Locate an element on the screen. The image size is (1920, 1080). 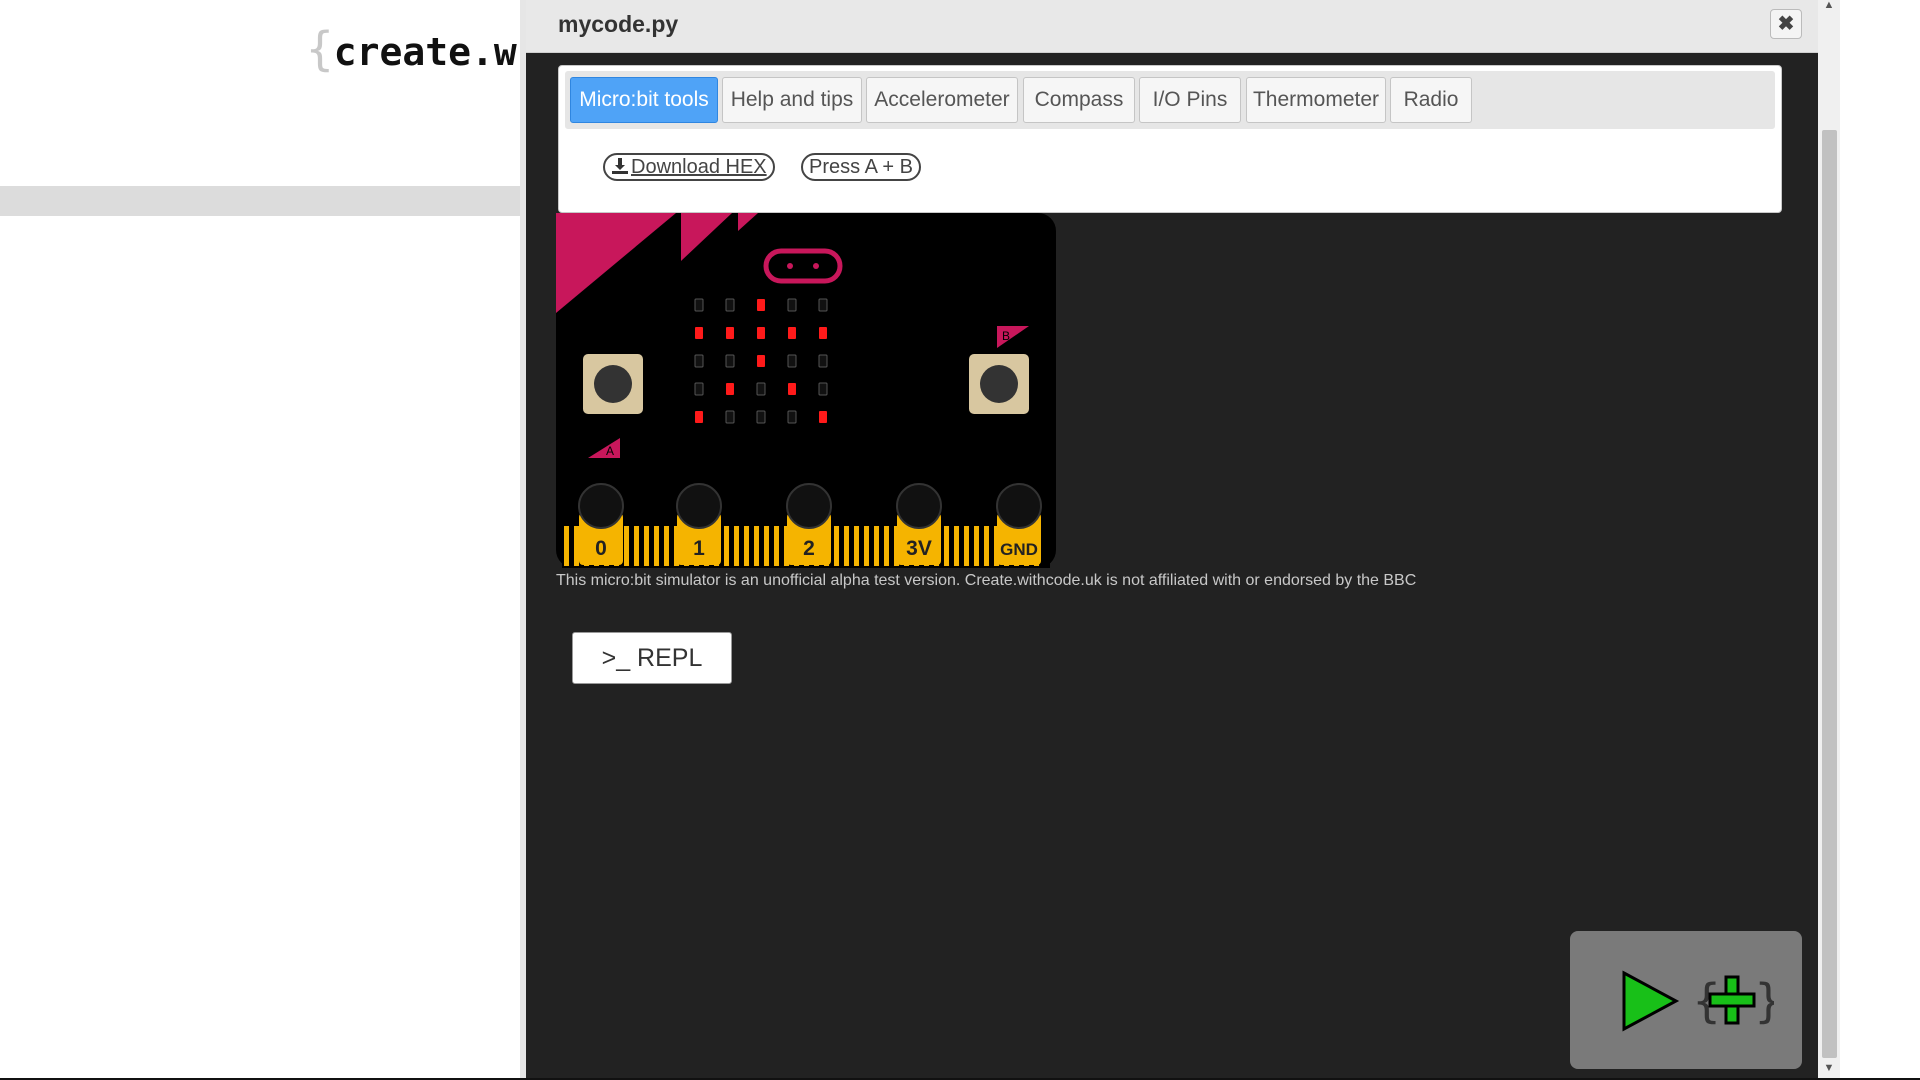
button-b-label: B is located at coordinates (1006, 336).